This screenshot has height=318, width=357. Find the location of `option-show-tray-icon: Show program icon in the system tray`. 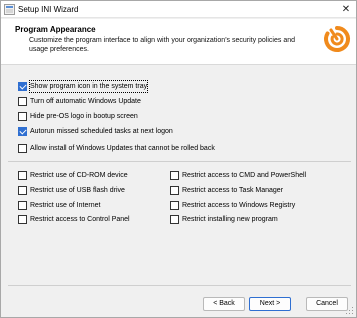

option-show-tray-icon: Show program icon in the system tray is located at coordinates (83, 86).